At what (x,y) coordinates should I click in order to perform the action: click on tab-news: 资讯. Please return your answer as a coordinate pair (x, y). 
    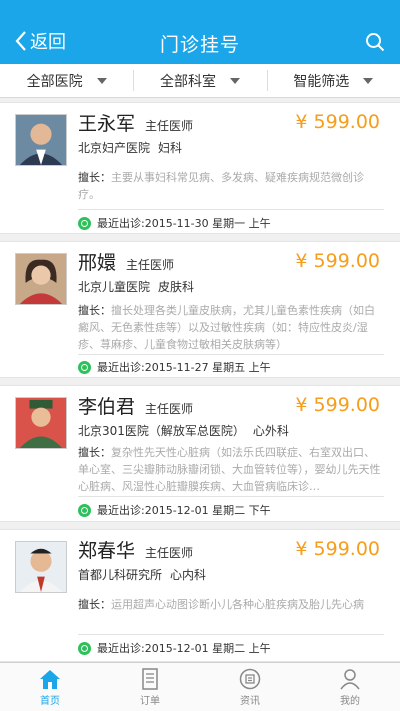
    Looking at the image, I should click on (250, 687).